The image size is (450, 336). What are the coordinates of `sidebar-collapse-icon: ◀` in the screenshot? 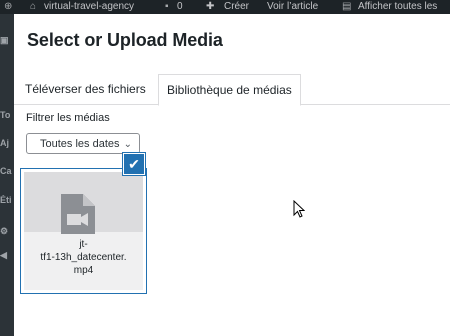 It's located at (7, 255).